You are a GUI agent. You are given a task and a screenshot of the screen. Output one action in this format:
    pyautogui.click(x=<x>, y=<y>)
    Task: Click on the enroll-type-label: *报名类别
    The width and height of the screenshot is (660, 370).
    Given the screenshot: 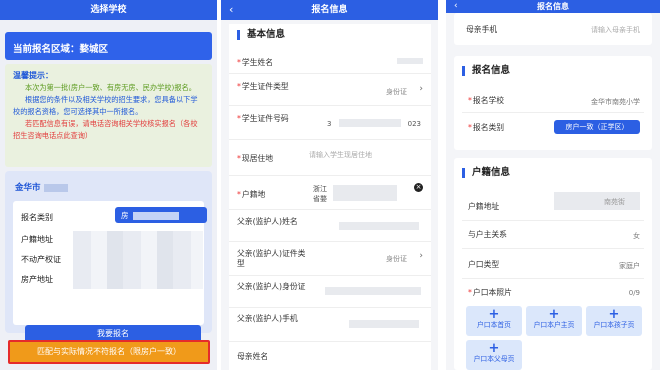 What is the action you would take?
    pyautogui.click(x=486, y=127)
    